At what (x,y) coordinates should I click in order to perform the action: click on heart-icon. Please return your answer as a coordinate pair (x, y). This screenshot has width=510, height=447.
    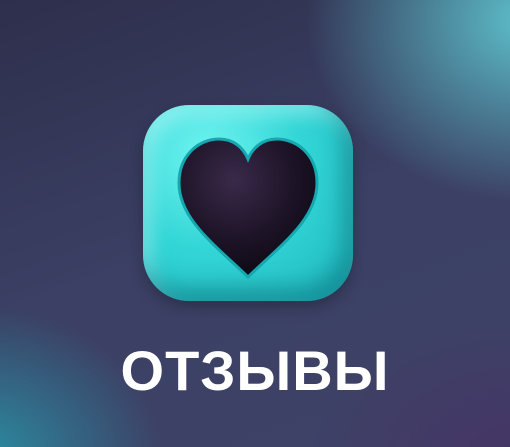
    Looking at the image, I should click on (248, 208).